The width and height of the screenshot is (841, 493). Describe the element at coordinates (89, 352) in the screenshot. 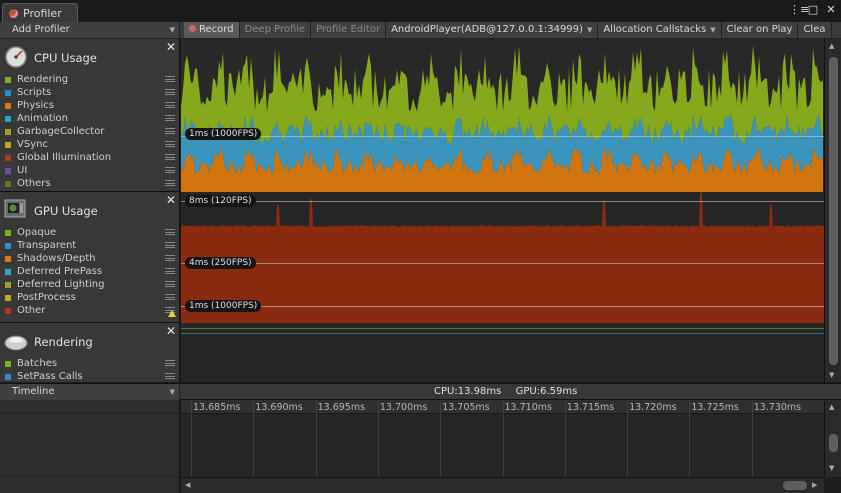

I see `rendering-module: Rendering ✕ Batches SetPass Calls` at that location.